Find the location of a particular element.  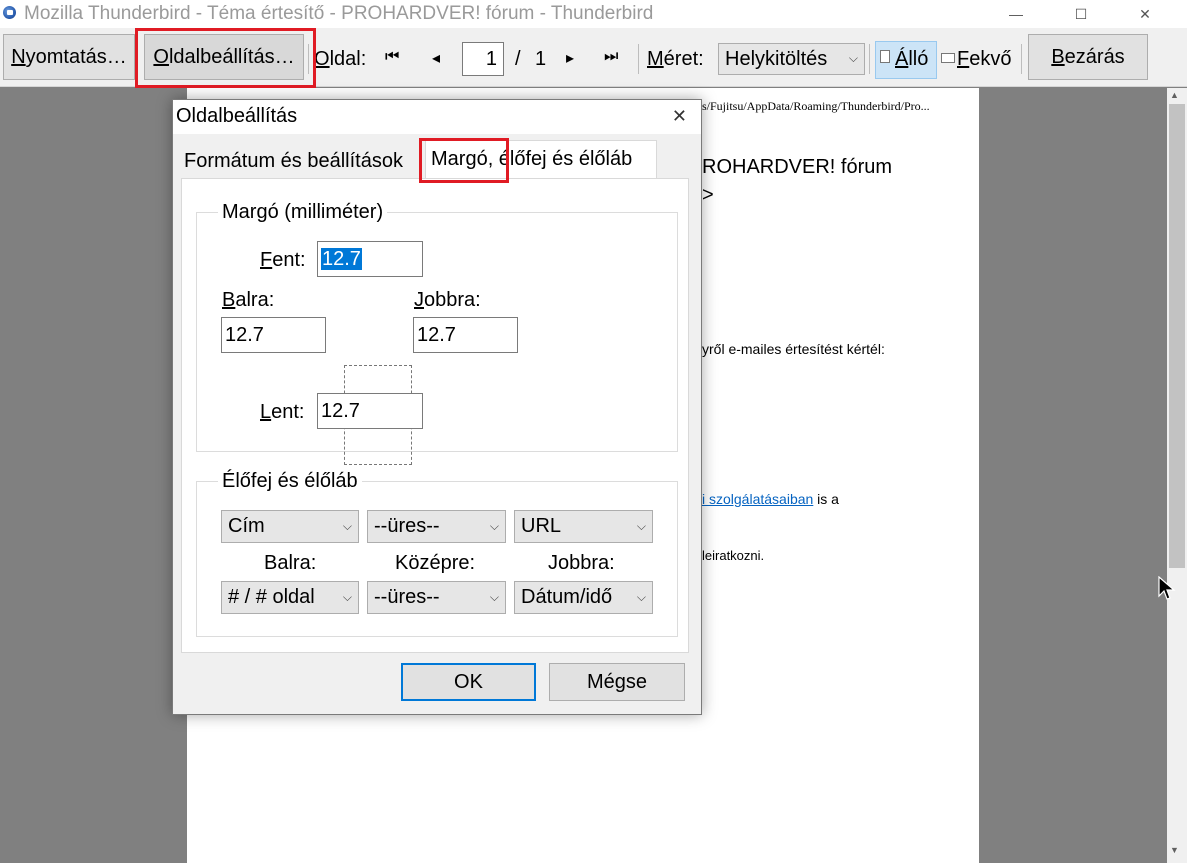

previous-page-icon: ◂ is located at coordinates (436, 58).